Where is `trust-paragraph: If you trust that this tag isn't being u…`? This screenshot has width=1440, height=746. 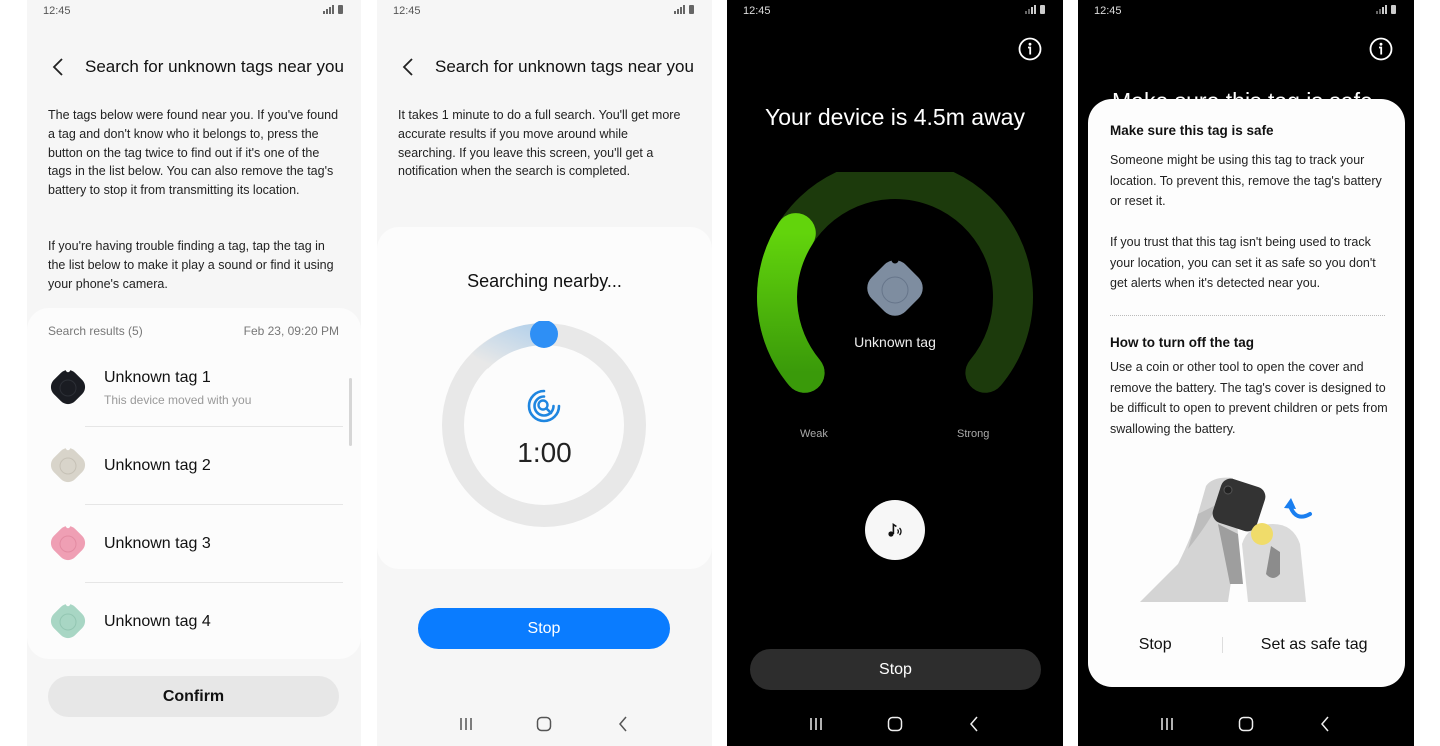
trust-paragraph: If you trust that this tag isn't being u… is located at coordinates (1243, 262).